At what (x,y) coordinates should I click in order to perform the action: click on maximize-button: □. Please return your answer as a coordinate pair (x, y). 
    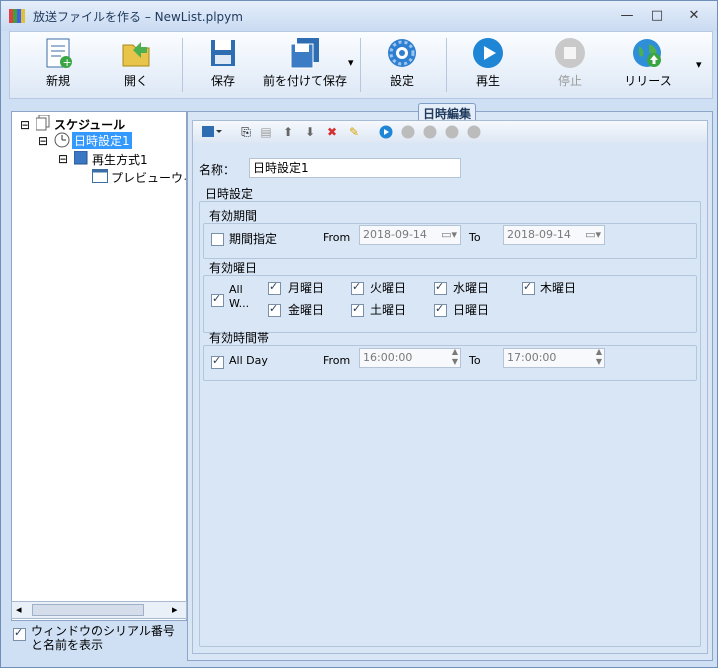
    Looking at the image, I should click on (657, 16).